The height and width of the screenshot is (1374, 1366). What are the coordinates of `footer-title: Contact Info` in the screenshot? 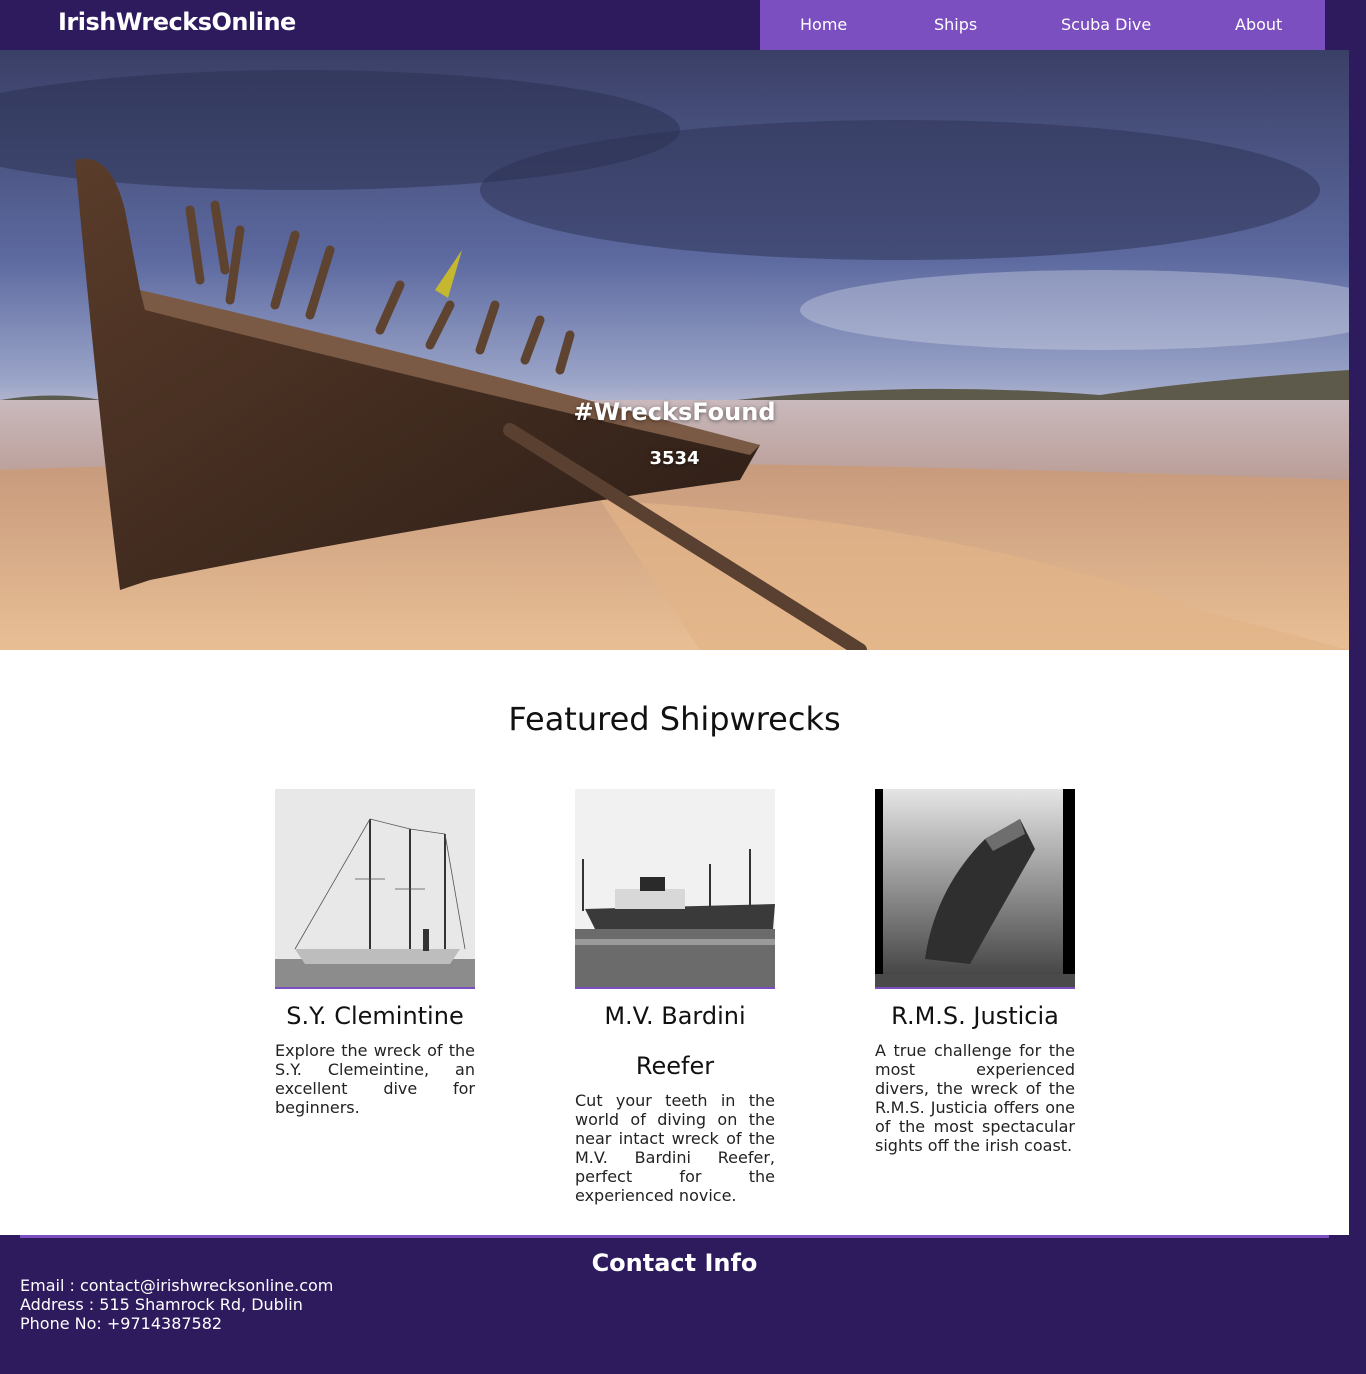 It's located at (674, 1263).